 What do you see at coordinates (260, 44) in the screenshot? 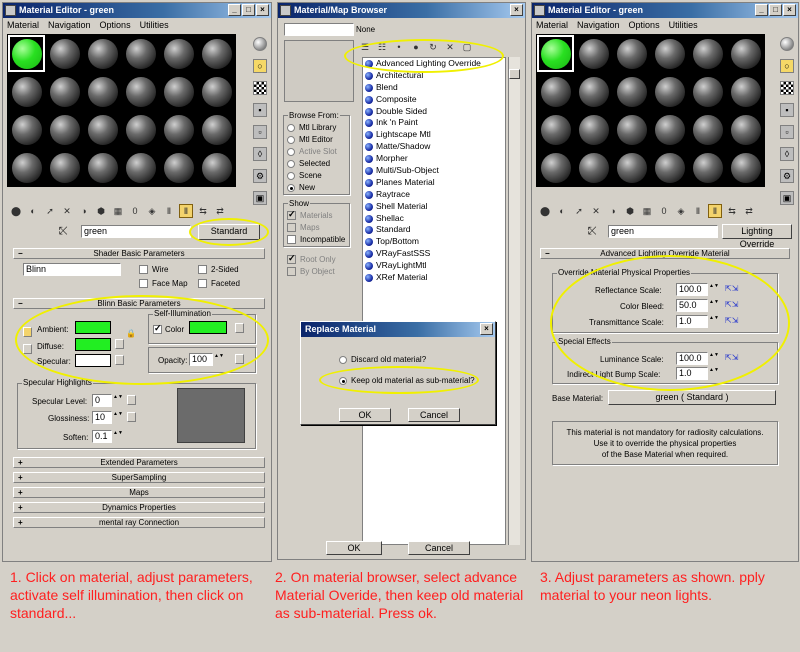
I see `sample-type-icon` at bounding box center [260, 44].